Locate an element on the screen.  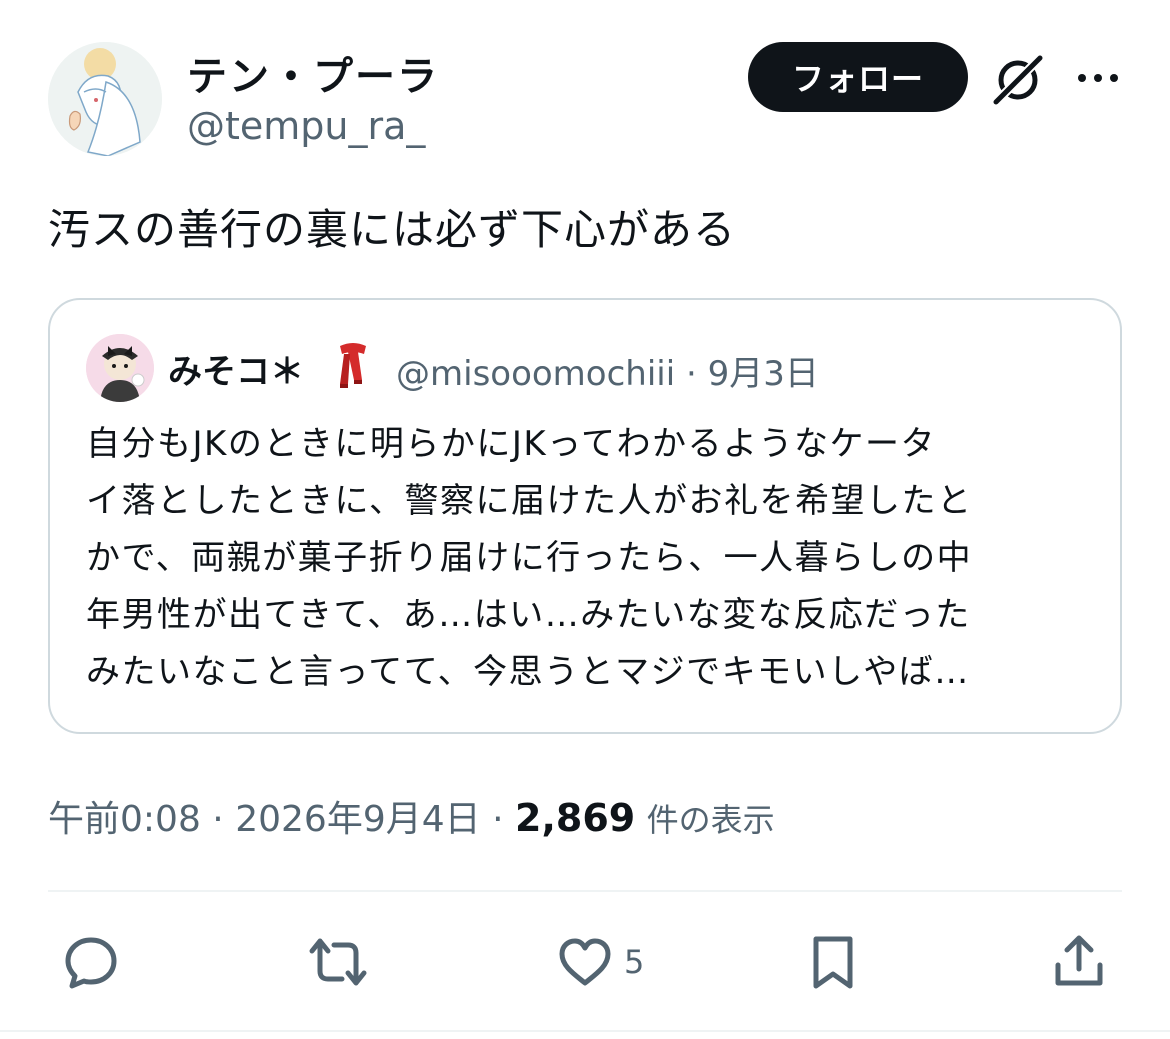
views-count: 2,869 is located at coordinates (575, 818).